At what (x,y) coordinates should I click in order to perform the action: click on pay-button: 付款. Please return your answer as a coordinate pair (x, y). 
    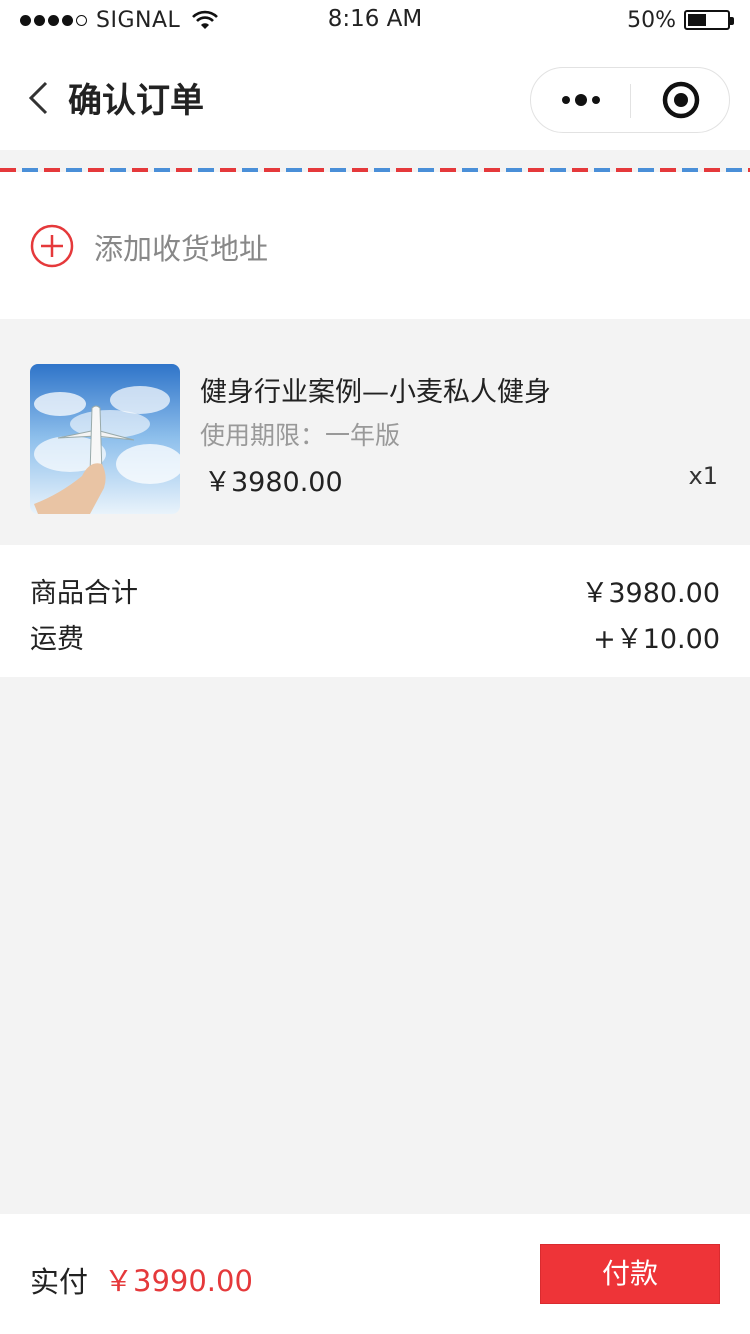
    Looking at the image, I should click on (630, 1274).